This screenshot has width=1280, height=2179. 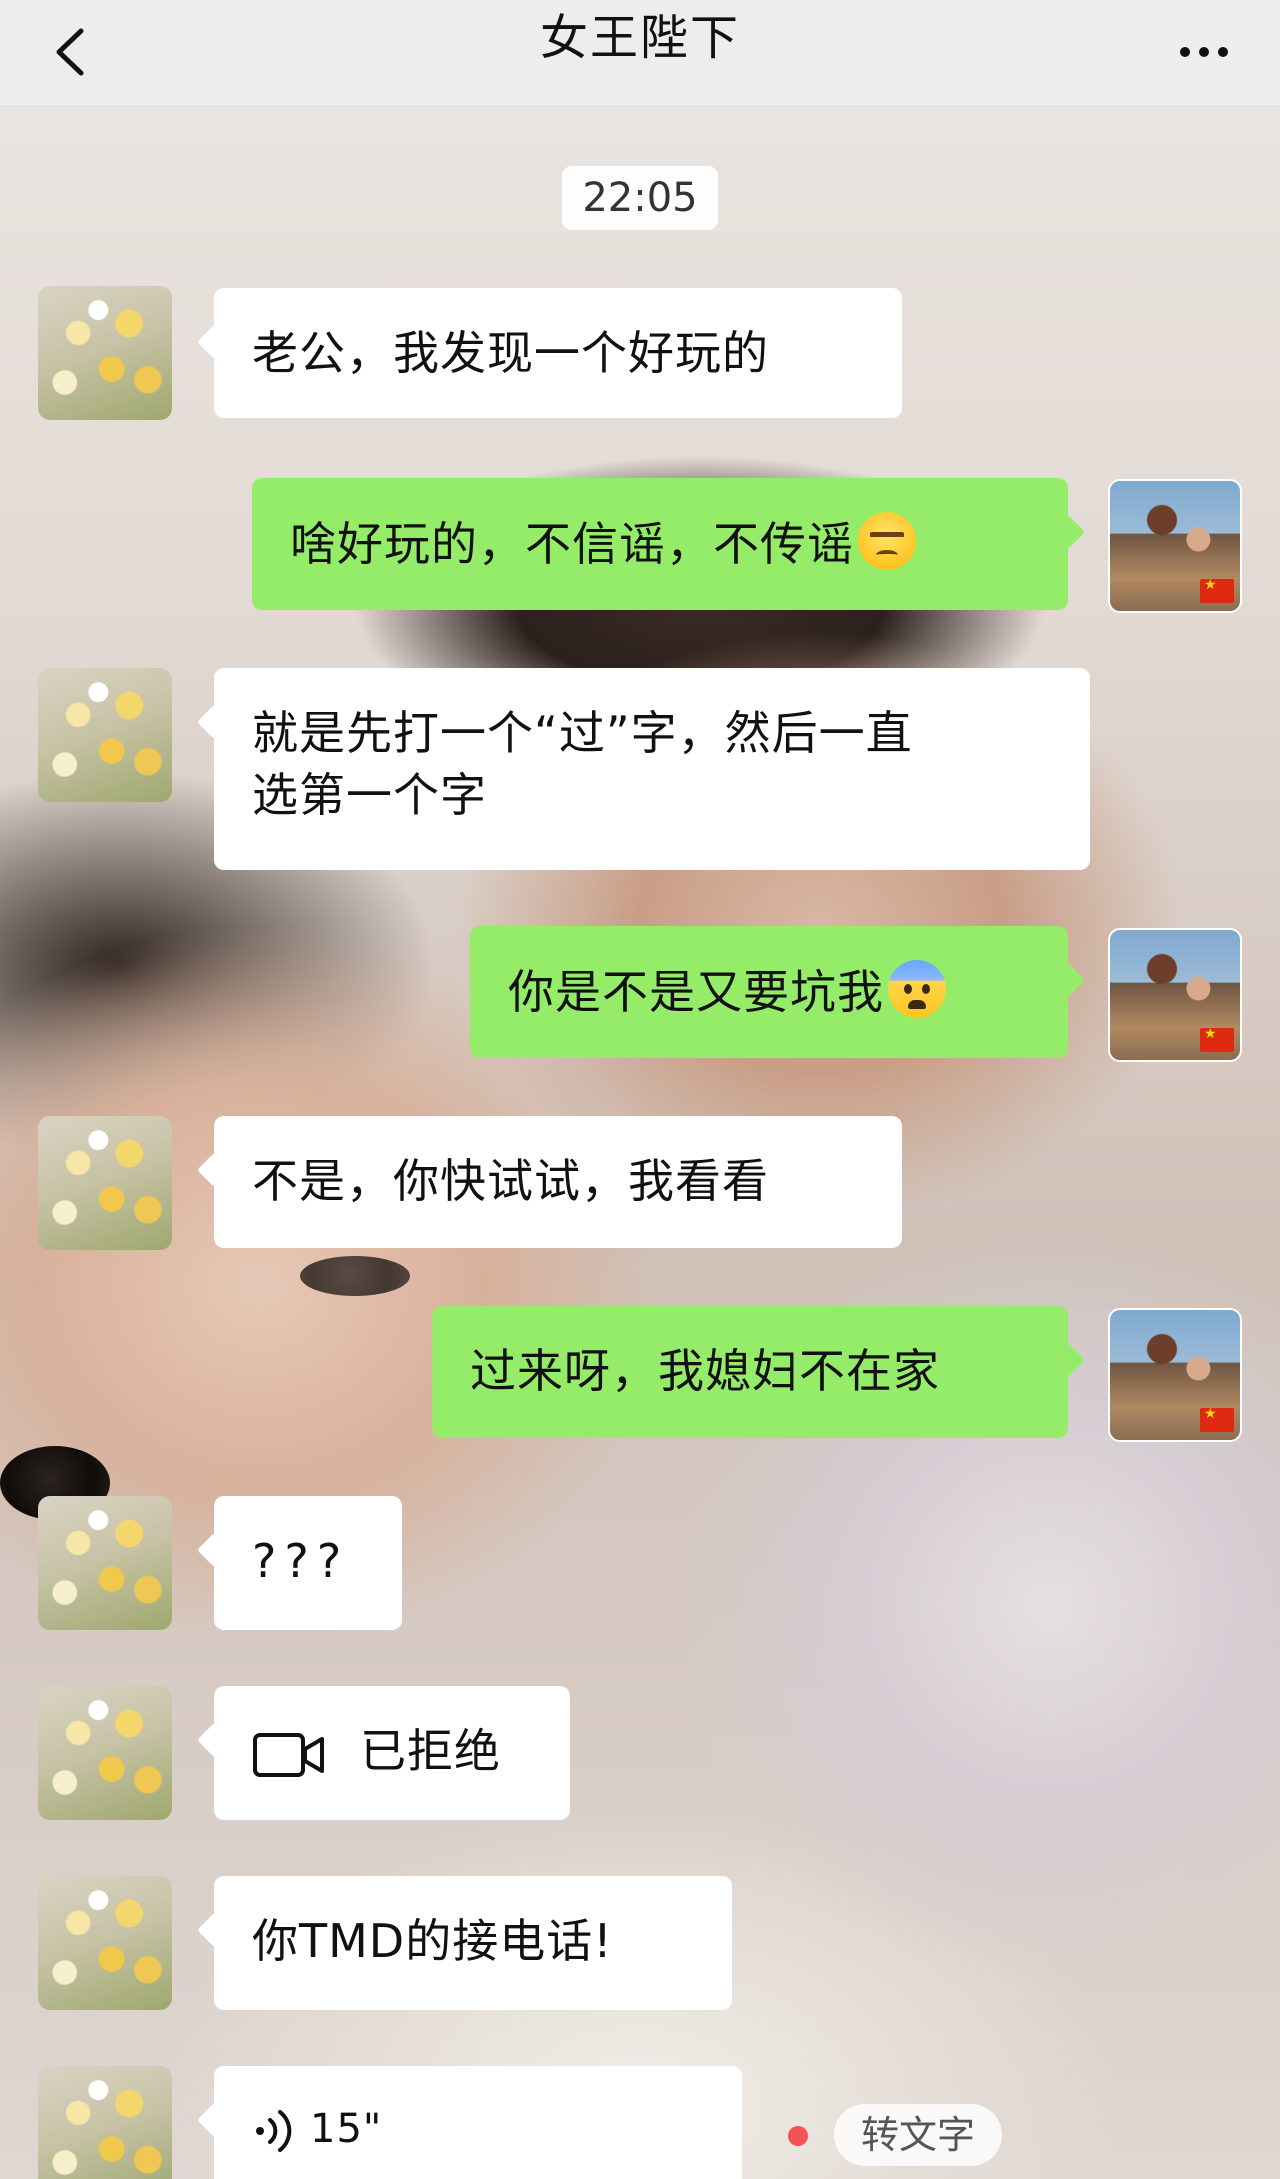 I want to click on unread-voice-dot, so click(x=798, y=2136).